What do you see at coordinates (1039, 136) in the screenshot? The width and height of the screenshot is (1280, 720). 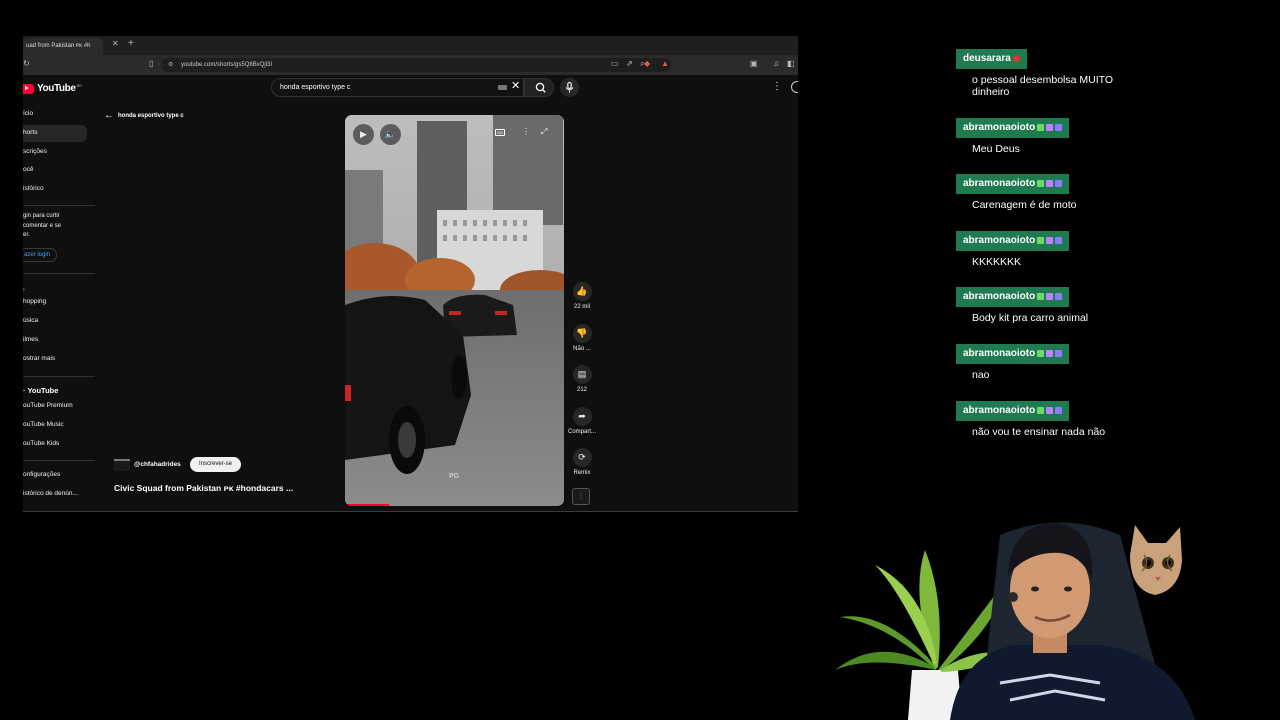 I see `chat-message: abramonaoioto Meu Deus` at bounding box center [1039, 136].